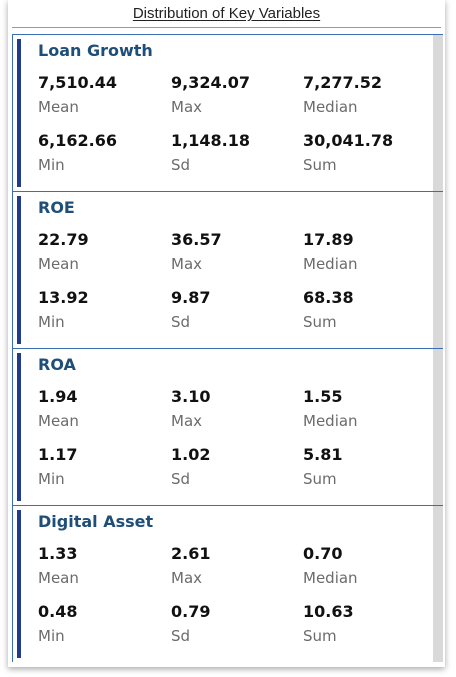 This screenshot has width=456, height=677. What do you see at coordinates (191, 297) in the screenshot?
I see `stat-value: 9.87` at bounding box center [191, 297].